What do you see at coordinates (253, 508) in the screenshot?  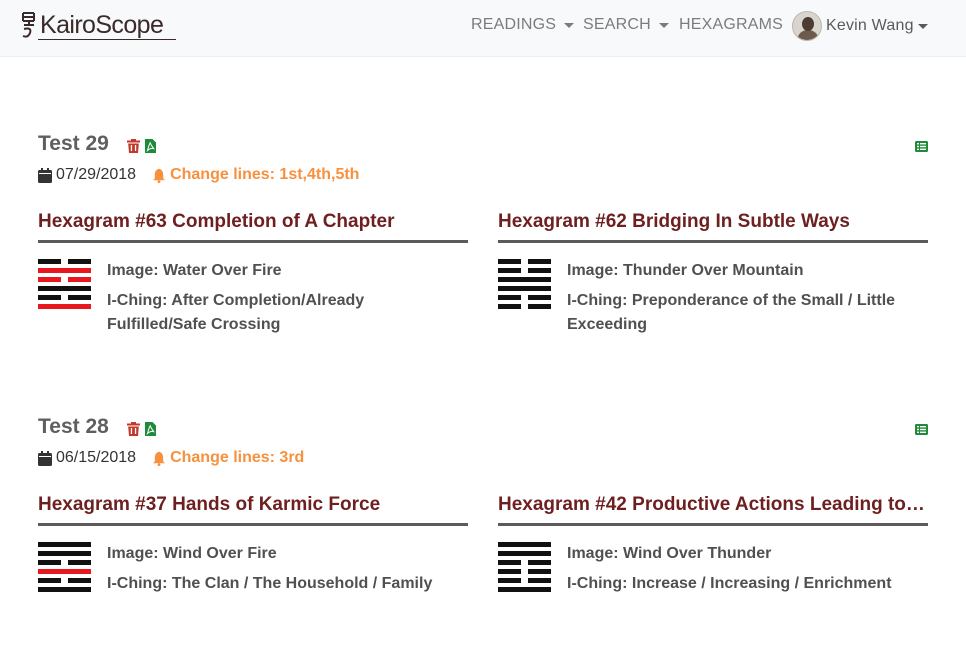 I see `hexagram-title: Hexagram #37 Hands of Karmic Force` at bounding box center [253, 508].